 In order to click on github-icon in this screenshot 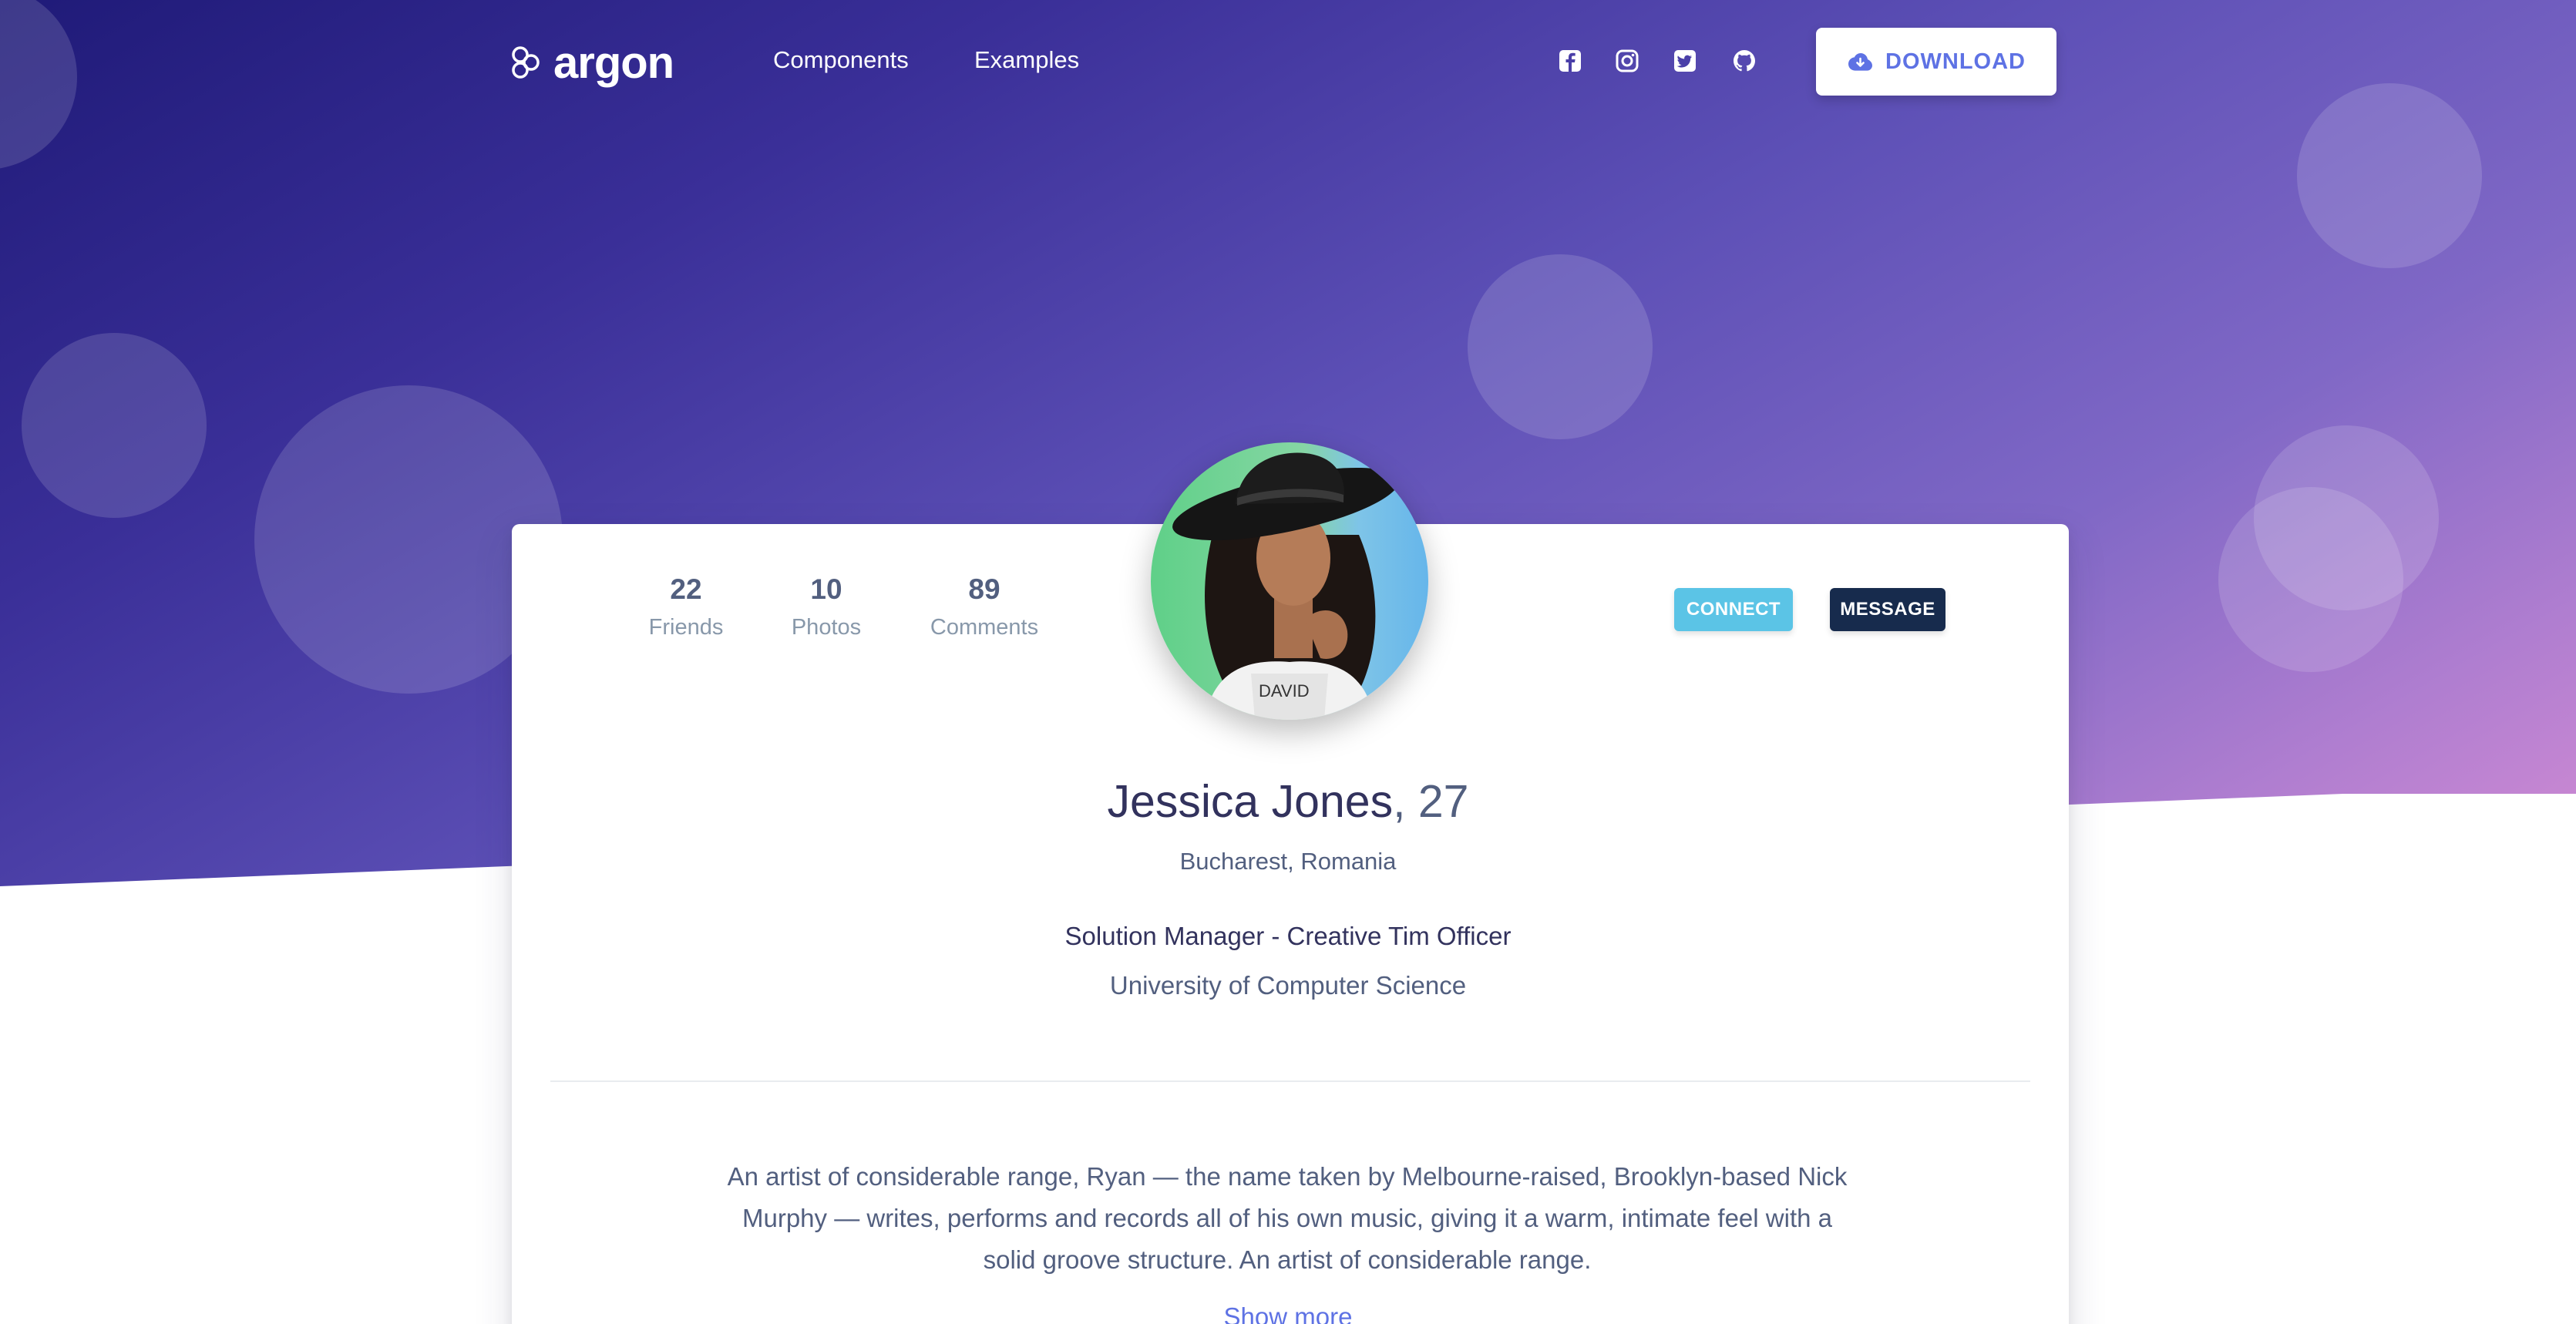, I will do `click(1744, 61)`.